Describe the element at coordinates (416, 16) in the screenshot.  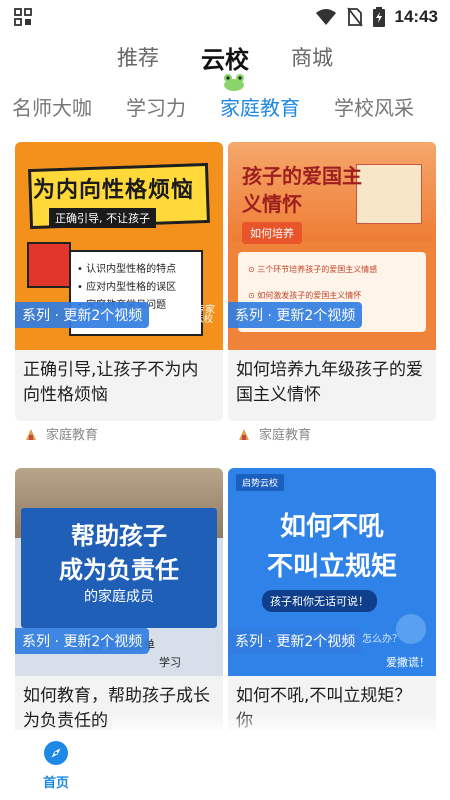
I see `status-time: 14:43` at that location.